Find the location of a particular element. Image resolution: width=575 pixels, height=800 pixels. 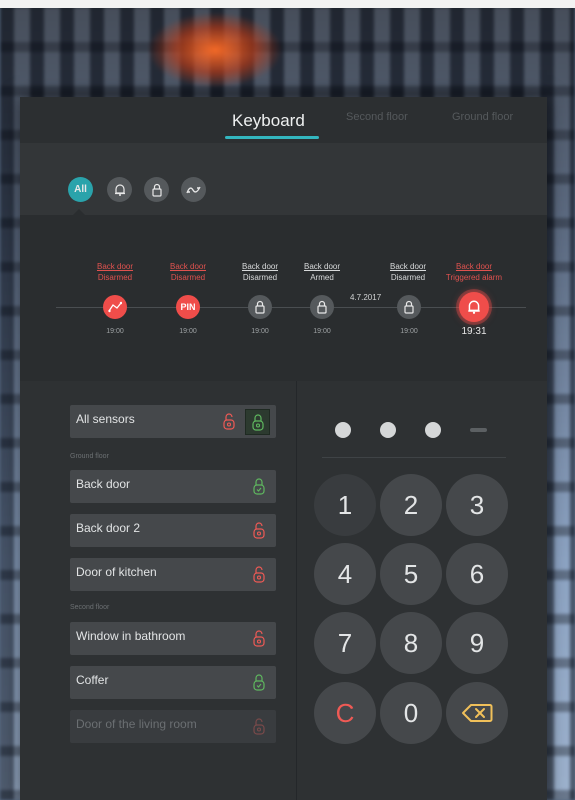

sensor-label: Window in bathroom is located at coordinates (131, 636).